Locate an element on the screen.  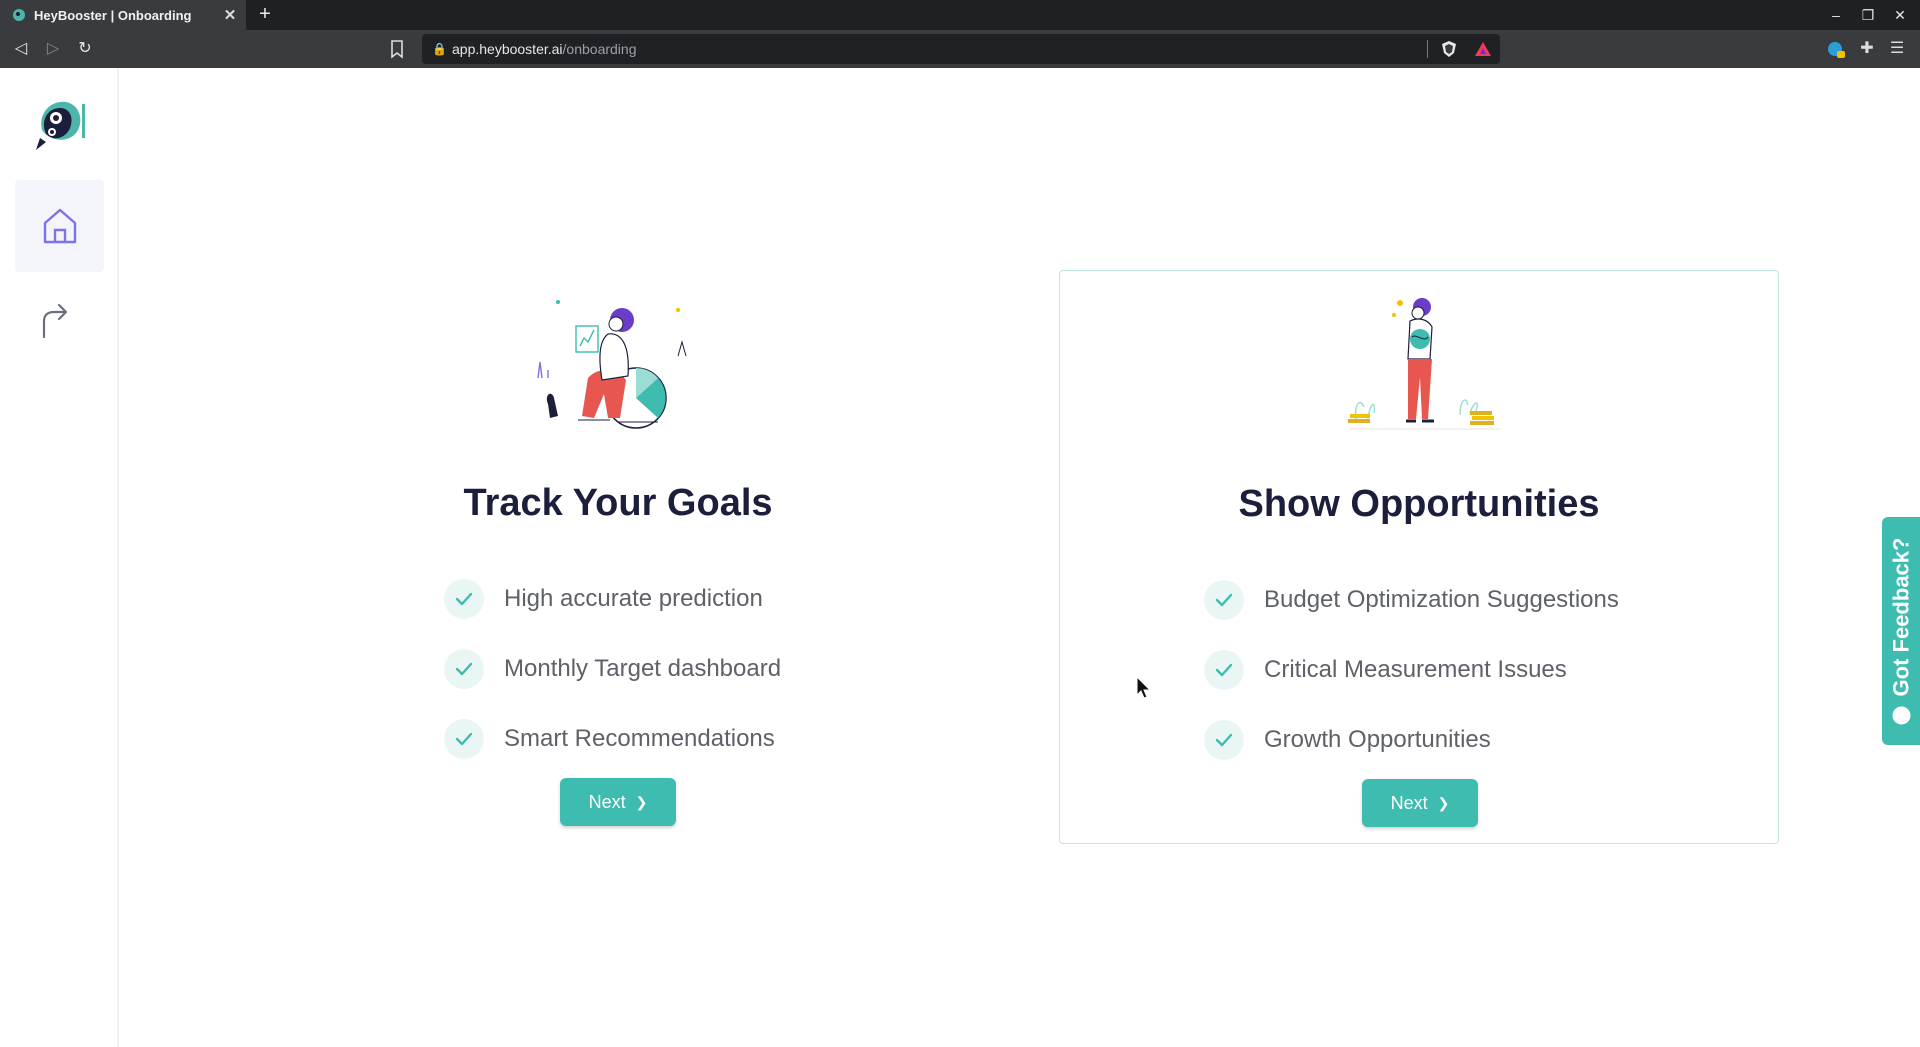
mouse-cursor-icon is located at coordinates (1144, 687).